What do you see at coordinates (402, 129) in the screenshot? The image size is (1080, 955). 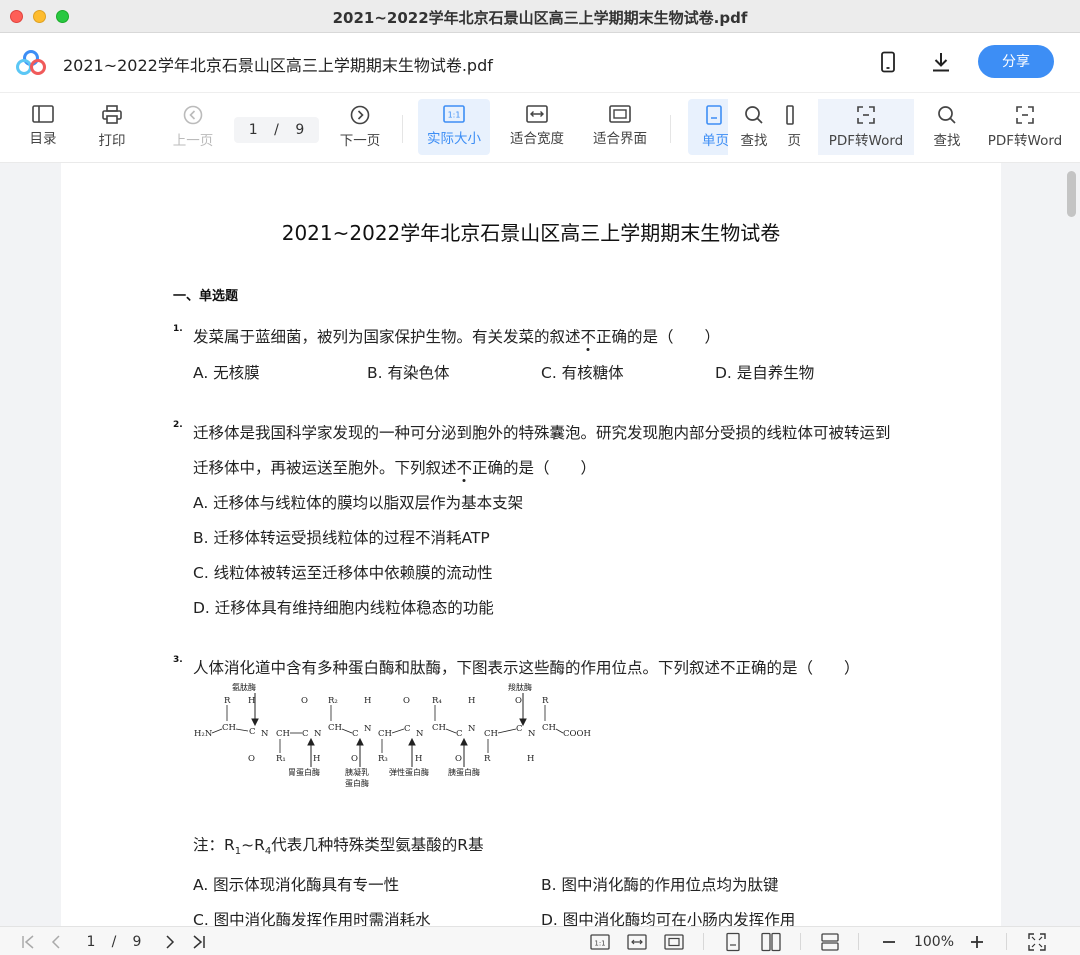 I see `toolbar-divider` at bounding box center [402, 129].